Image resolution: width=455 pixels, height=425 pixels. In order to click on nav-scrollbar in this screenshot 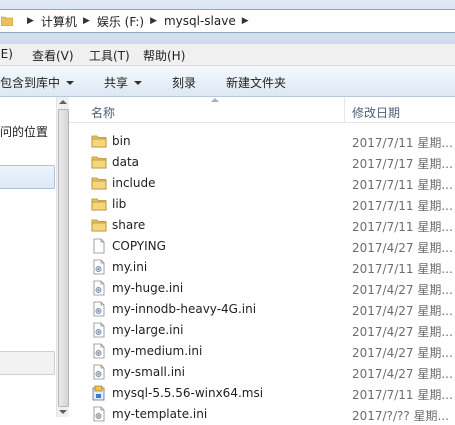, I will do `click(62, 257)`.